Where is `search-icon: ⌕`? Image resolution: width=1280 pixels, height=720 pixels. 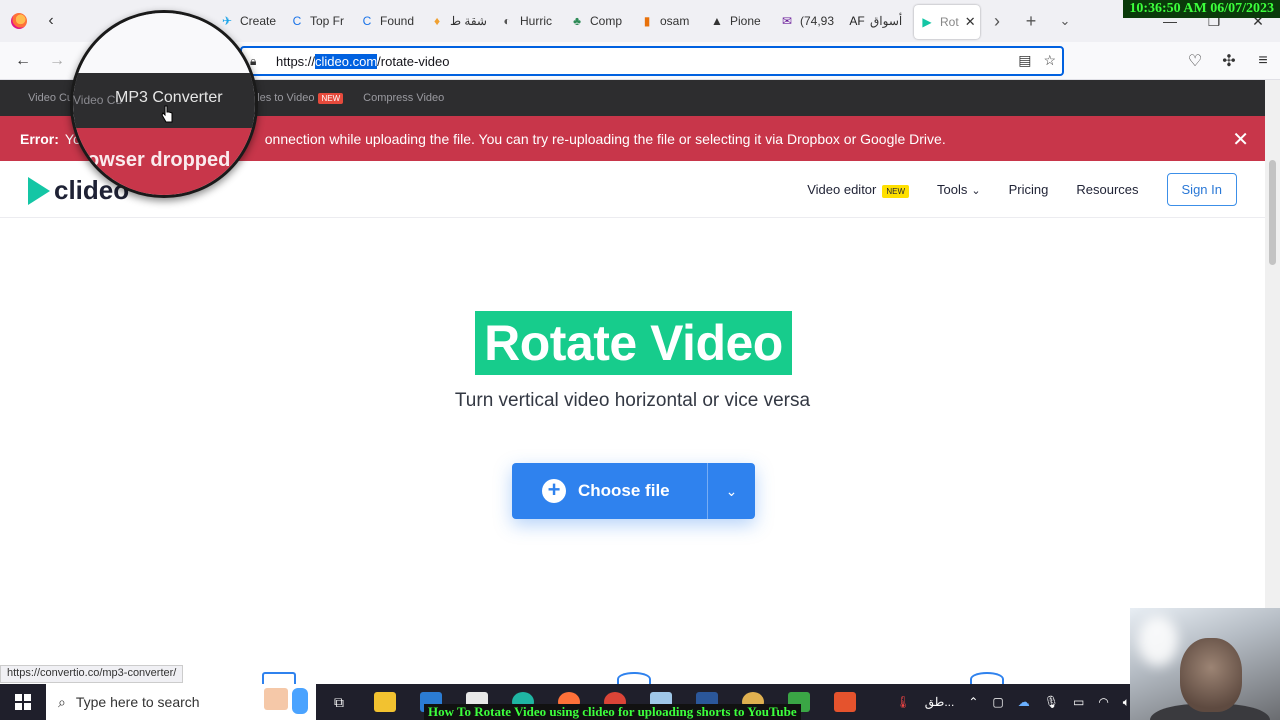 search-icon: ⌕ is located at coordinates (62, 701).